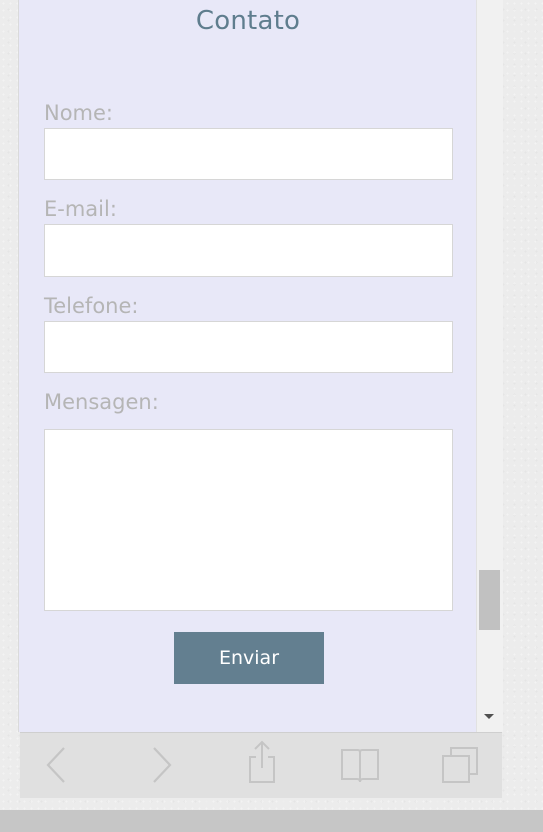  Describe the element at coordinates (248, 347) in the screenshot. I see `phone-field` at that location.